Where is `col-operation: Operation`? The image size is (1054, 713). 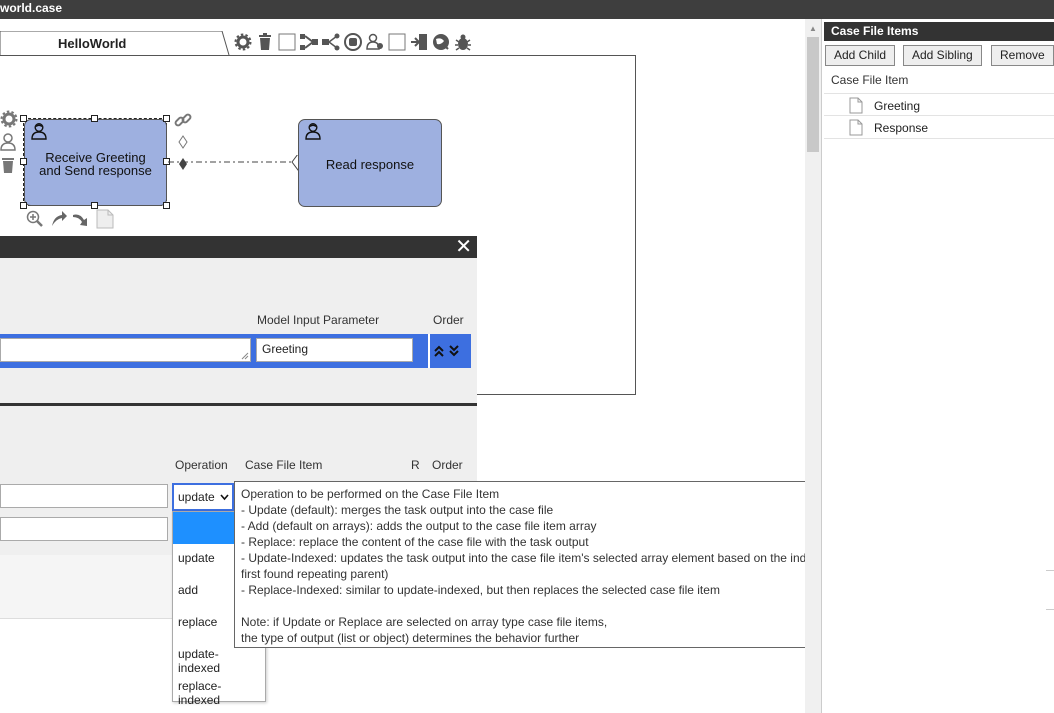 col-operation: Operation is located at coordinates (201, 465).